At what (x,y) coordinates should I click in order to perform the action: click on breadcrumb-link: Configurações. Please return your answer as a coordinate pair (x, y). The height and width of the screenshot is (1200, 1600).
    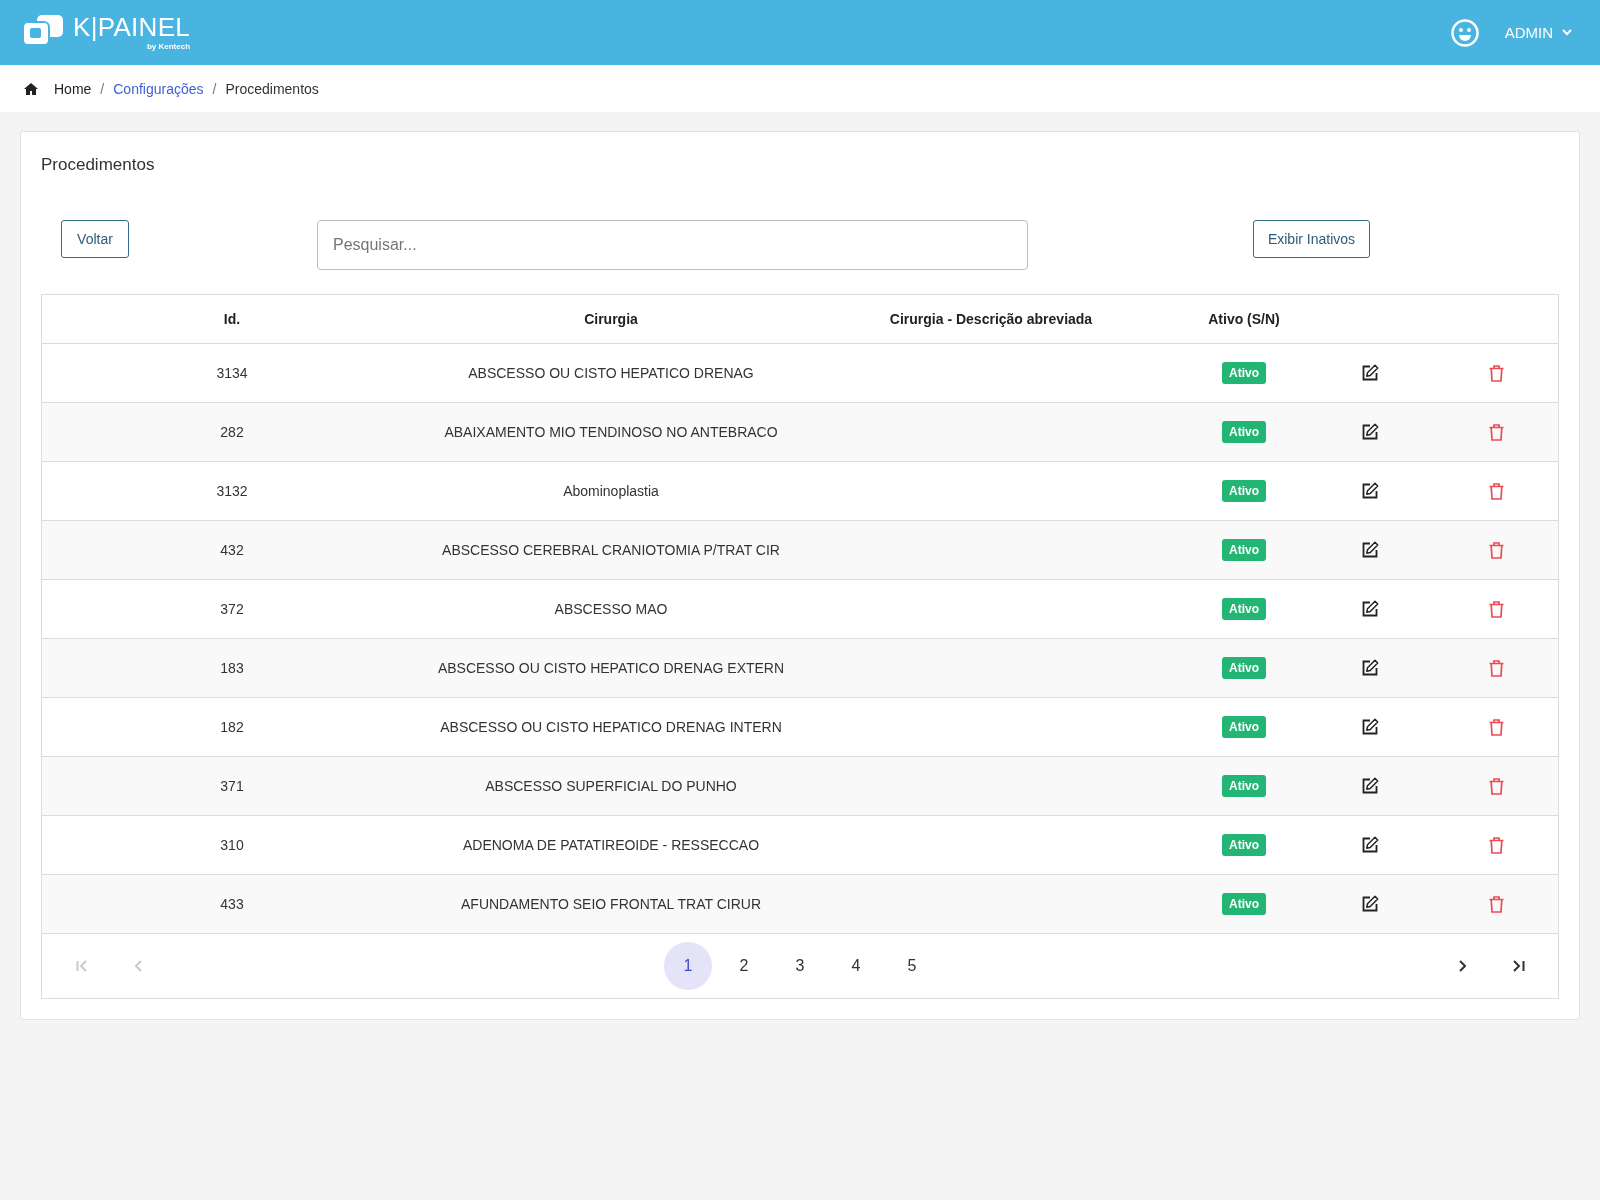
    Looking at the image, I should click on (158, 88).